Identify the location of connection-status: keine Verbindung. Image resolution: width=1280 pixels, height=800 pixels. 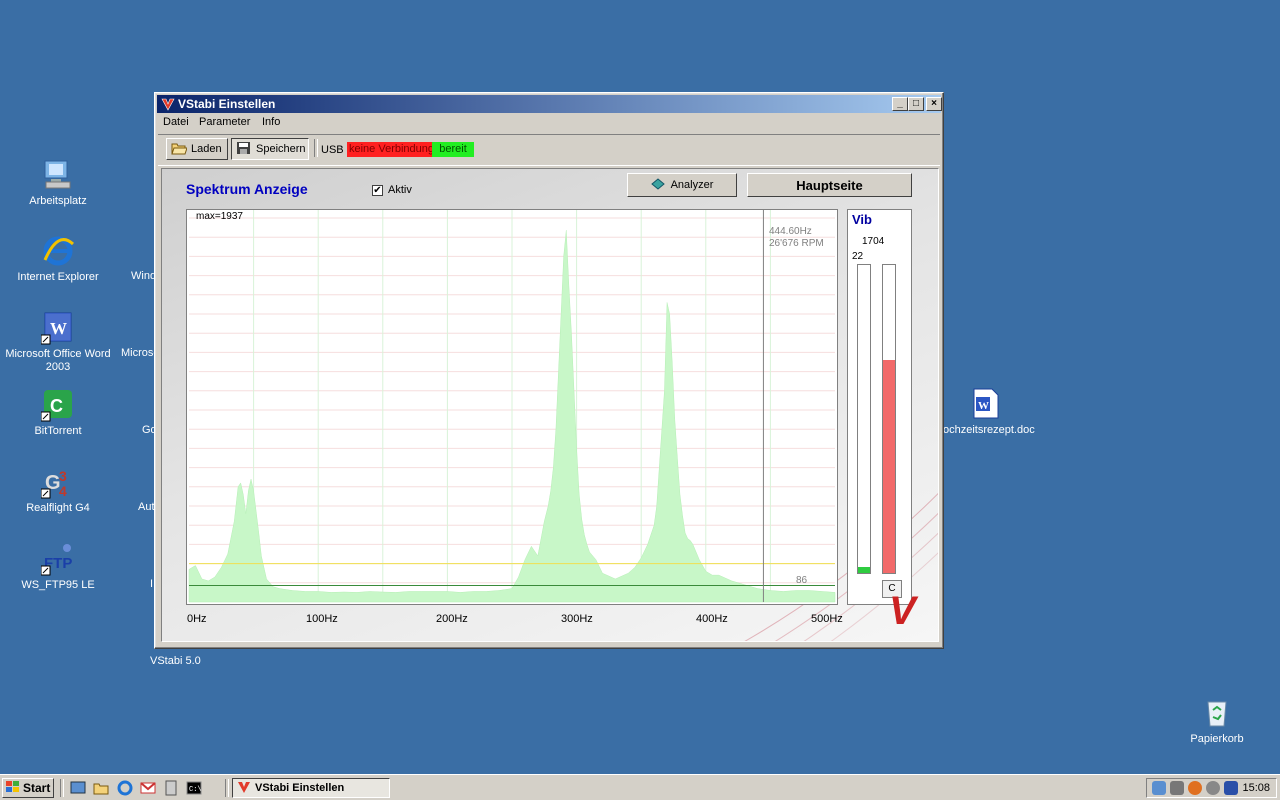
(389, 149).